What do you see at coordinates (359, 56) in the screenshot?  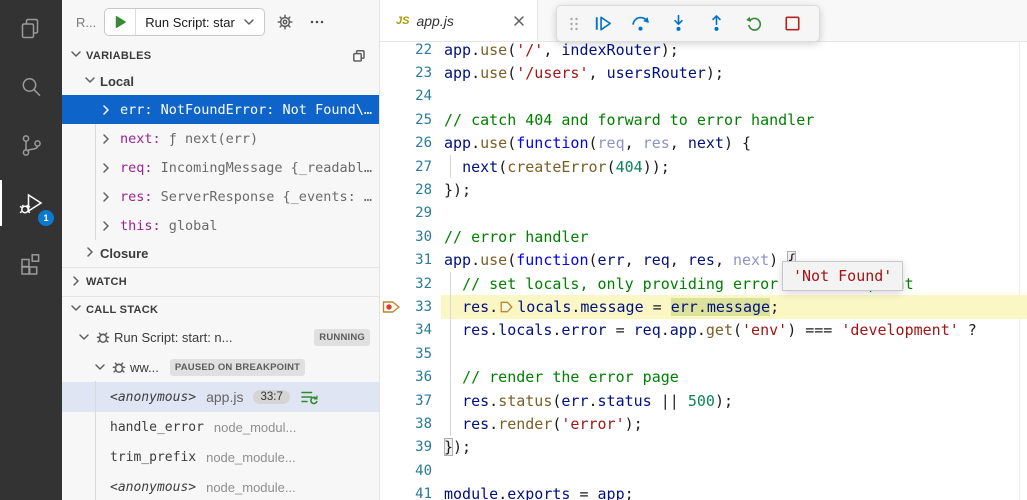 I see `copy-icon` at bounding box center [359, 56].